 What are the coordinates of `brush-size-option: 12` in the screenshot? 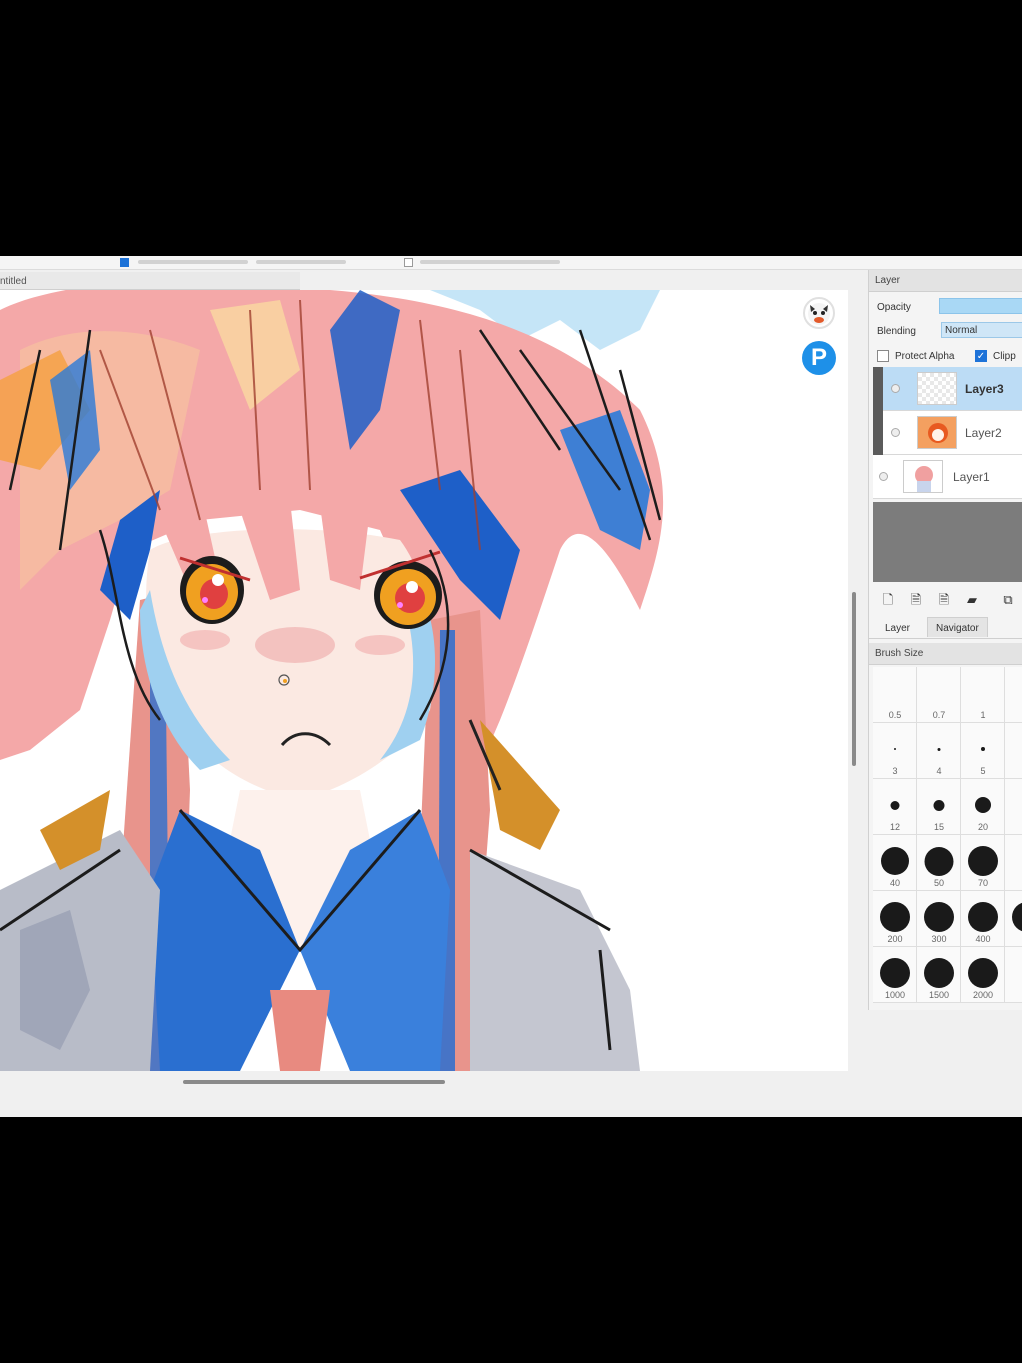 It's located at (895, 807).